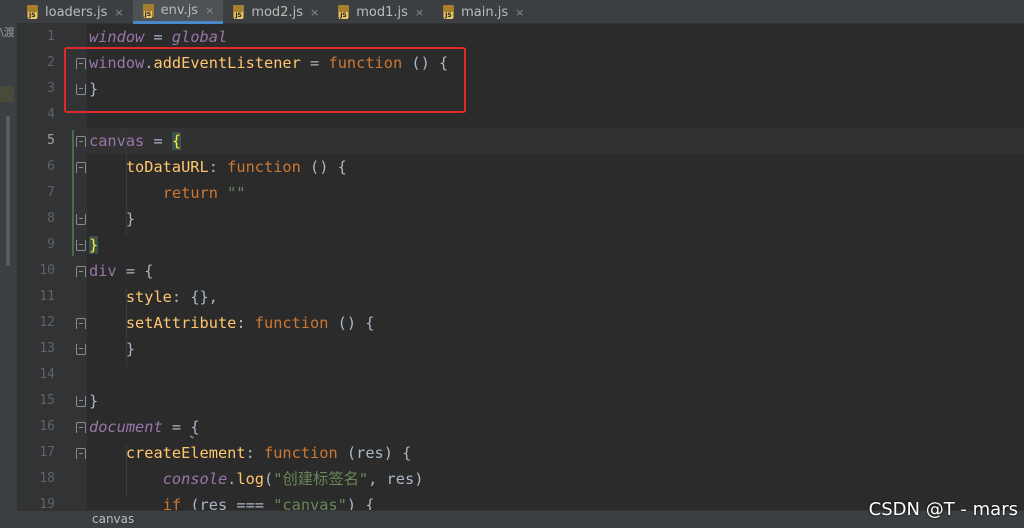 Image resolution: width=1024 pixels, height=528 pixels. What do you see at coordinates (374, 453) in the screenshot?
I see `code-token: (res) {` at bounding box center [374, 453].